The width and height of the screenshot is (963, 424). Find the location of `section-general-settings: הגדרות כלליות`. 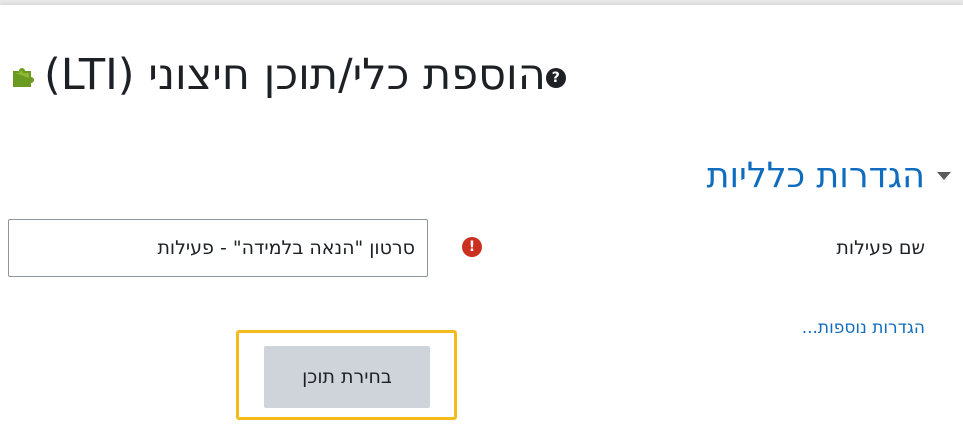

section-general-settings: הגדרות כלליות is located at coordinates (481, 176).